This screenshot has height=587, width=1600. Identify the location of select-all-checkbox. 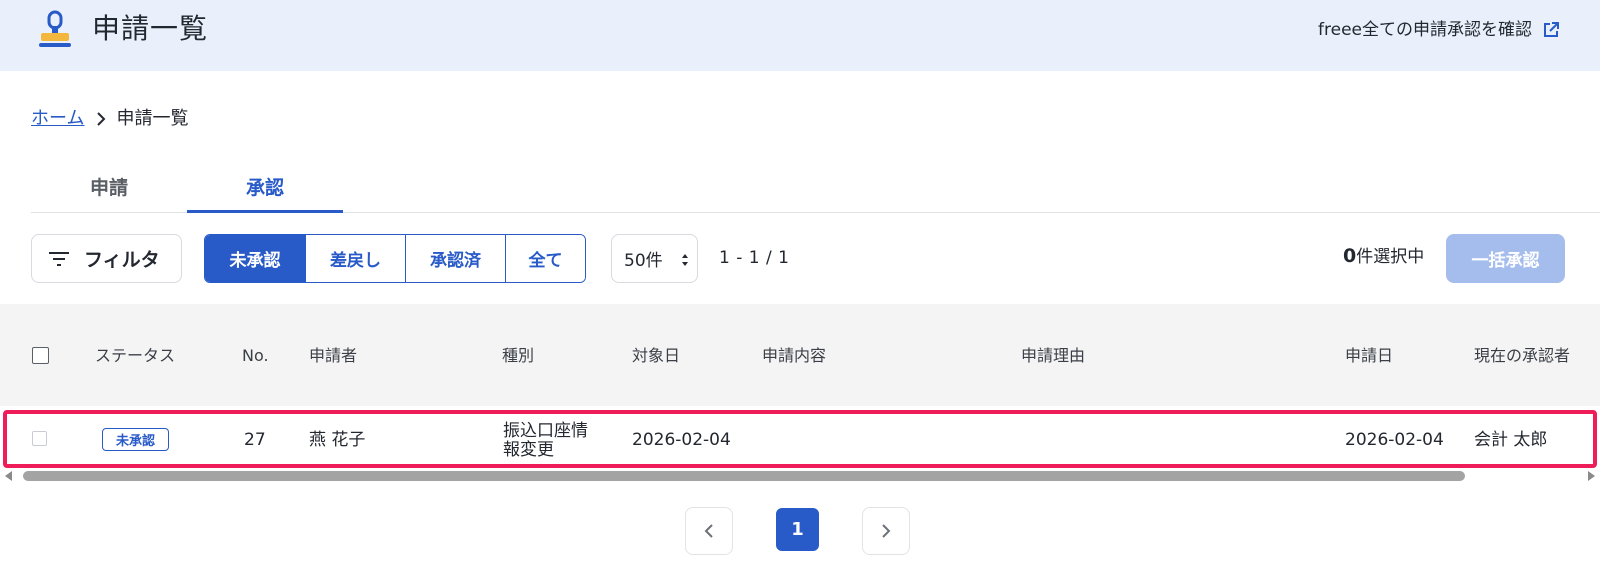
(40, 355).